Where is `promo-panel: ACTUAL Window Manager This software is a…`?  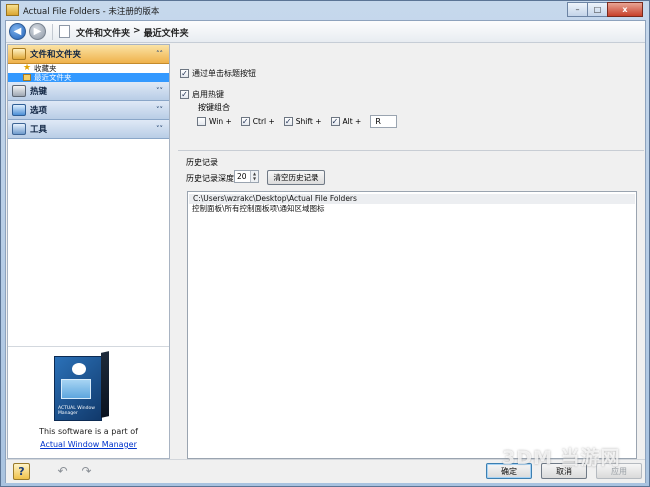
promo-panel: ACTUAL Window Manager This software is a… is located at coordinates (88, 402).